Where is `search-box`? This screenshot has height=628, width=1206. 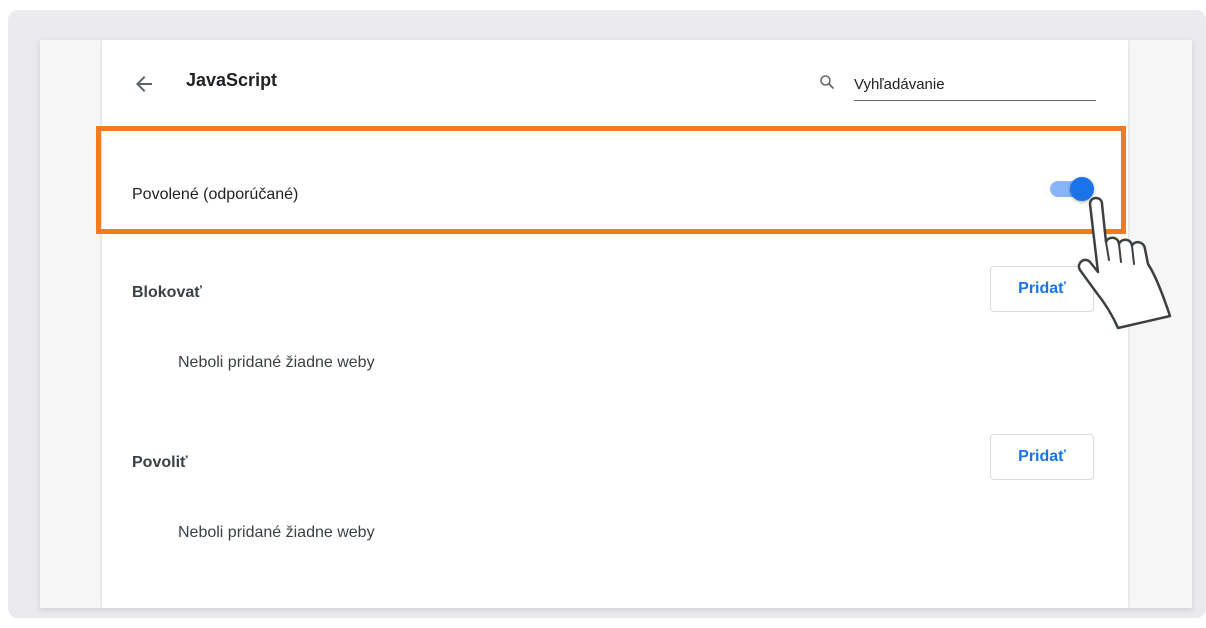
search-box is located at coordinates (957, 85).